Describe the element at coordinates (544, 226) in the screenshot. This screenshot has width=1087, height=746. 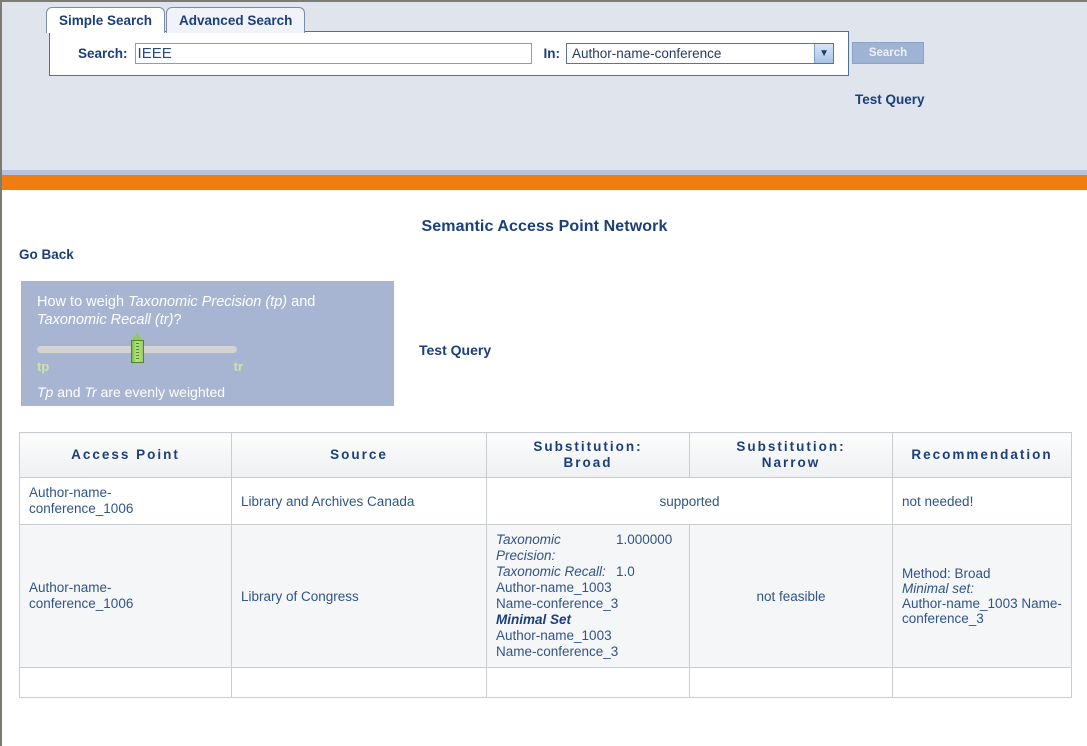
I see `page-title: Semantic Access Point Network` at that location.